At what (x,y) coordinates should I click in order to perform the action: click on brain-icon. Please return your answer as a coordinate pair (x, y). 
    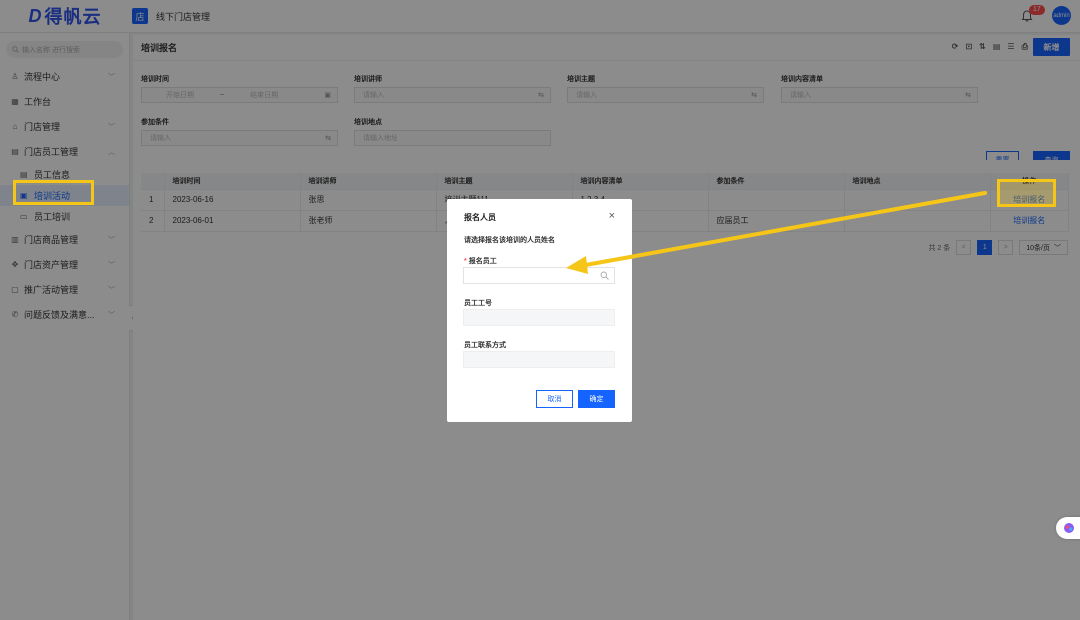
    Looking at the image, I should click on (1069, 528).